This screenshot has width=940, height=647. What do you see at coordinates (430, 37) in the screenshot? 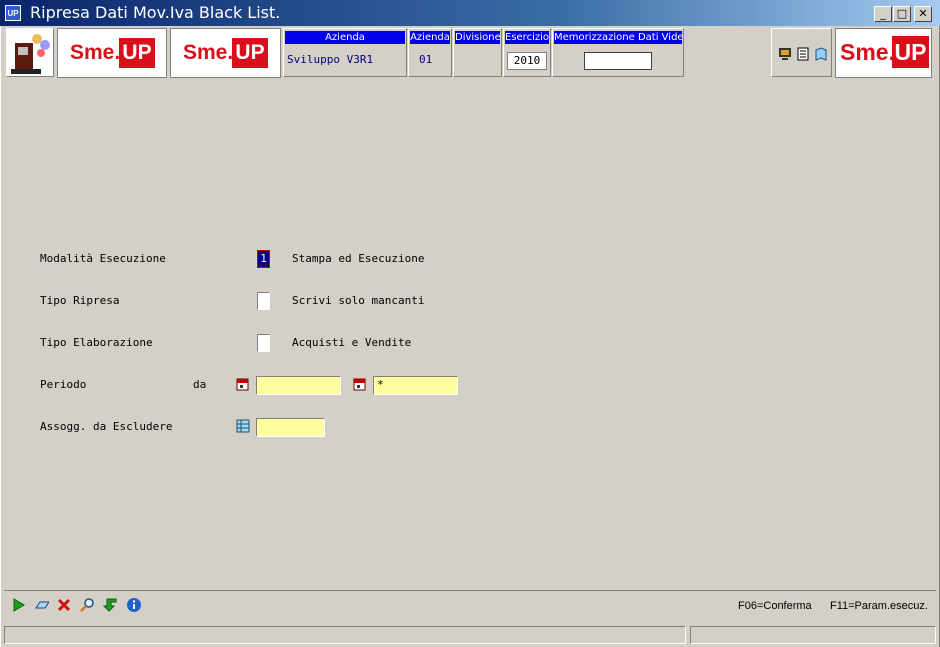
I see `azienda-code-label: Azienda` at bounding box center [430, 37].